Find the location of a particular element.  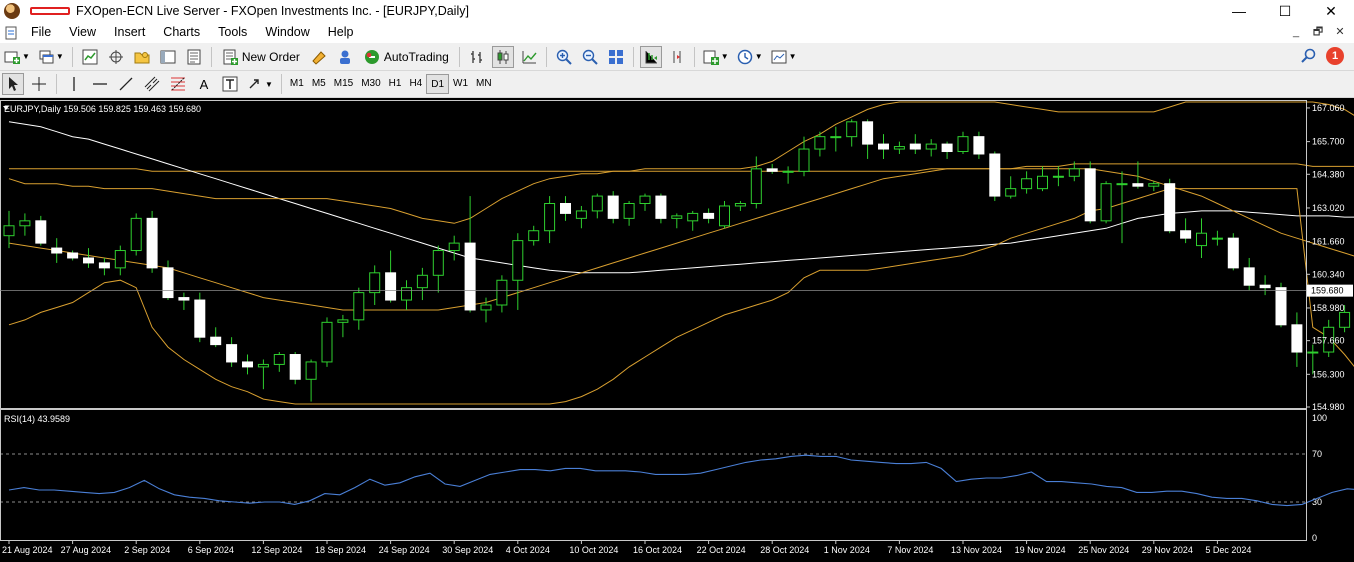

mdi-minimize-button: _ is located at coordinates (1296, 32).